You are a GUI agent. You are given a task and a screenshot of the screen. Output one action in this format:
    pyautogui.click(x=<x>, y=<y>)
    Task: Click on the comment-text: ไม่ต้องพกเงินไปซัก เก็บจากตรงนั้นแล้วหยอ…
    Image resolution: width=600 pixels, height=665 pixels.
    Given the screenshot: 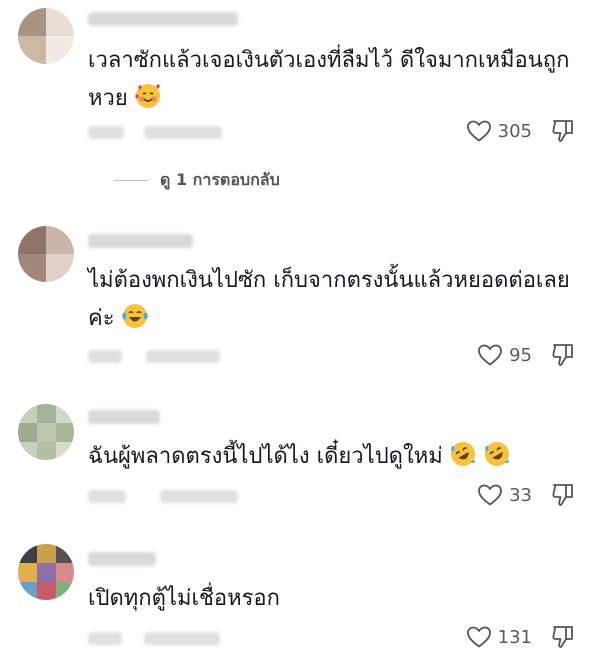 What is the action you would take?
    pyautogui.click(x=333, y=300)
    